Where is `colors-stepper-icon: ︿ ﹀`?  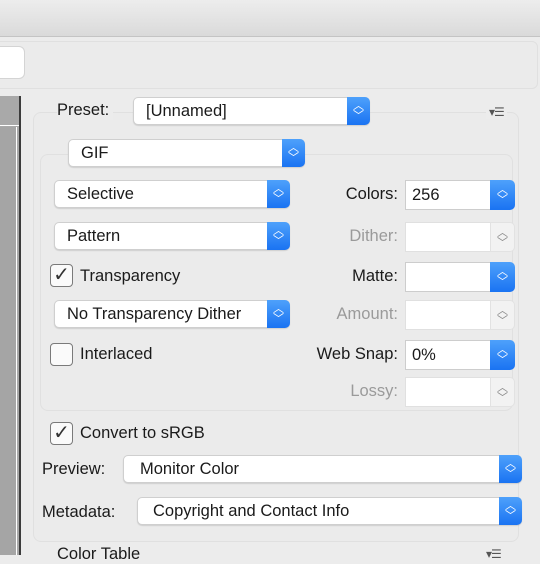 colors-stepper-icon: ︿ ﹀ is located at coordinates (502, 195).